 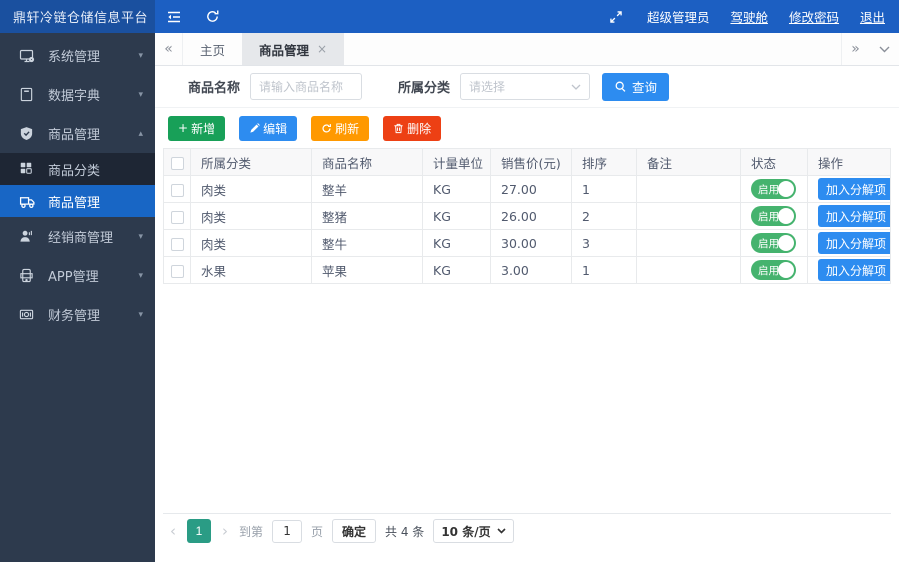 What do you see at coordinates (367, 216) in the screenshot?
I see `cell-product-name: 整猪` at bounding box center [367, 216].